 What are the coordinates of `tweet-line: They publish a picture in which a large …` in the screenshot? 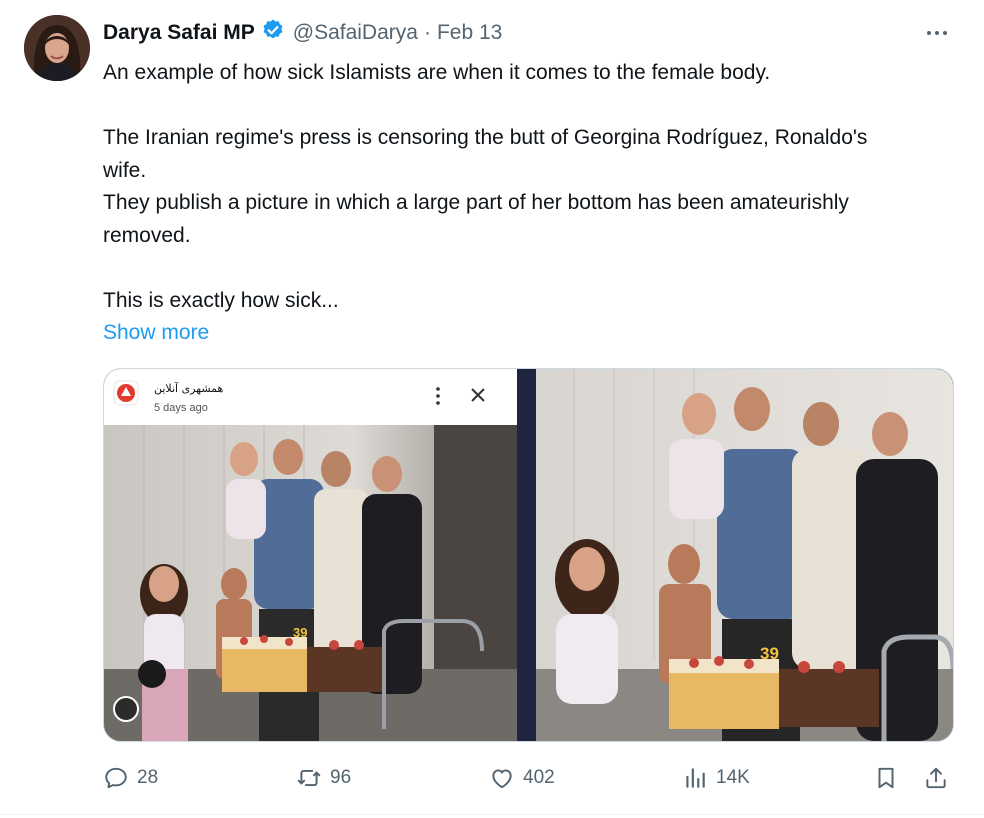 It's located at (476, 219).